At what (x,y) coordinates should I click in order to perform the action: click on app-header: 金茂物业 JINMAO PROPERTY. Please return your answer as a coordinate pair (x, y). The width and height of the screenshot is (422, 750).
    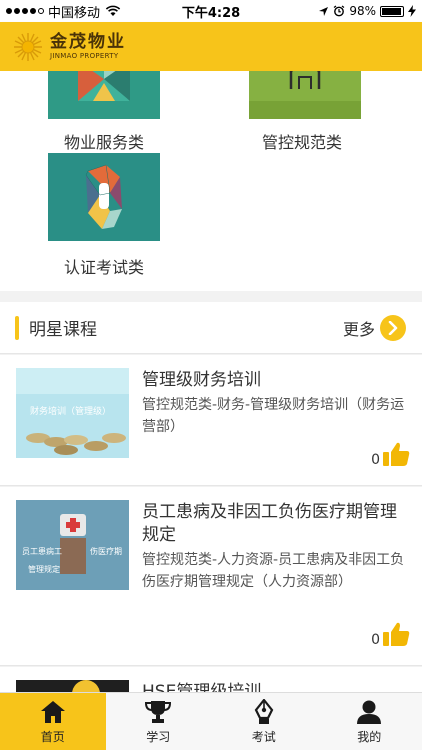
    Looking at the image, I should click on (211, 46).